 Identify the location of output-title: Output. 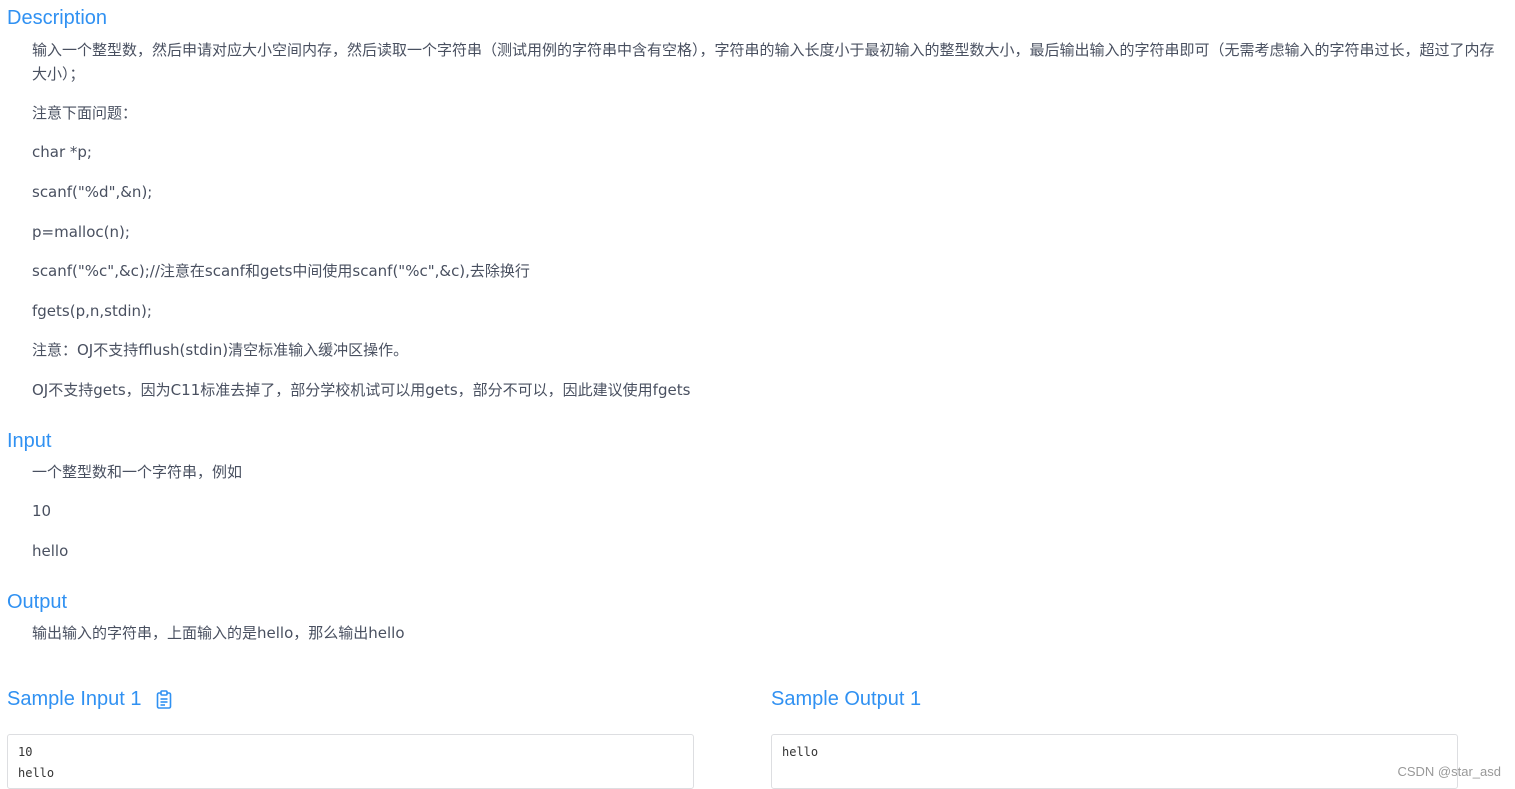
(37, 602).